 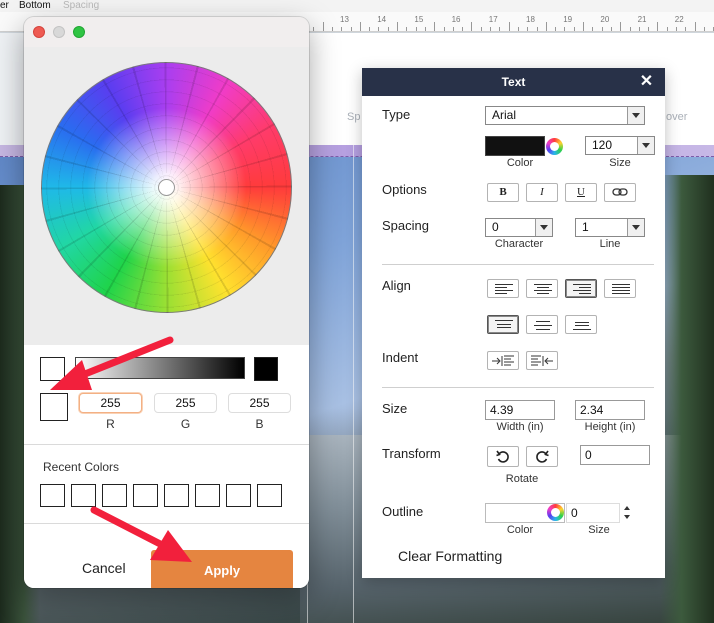 I want to click on align-right-icon, so click(x=582, y=289).